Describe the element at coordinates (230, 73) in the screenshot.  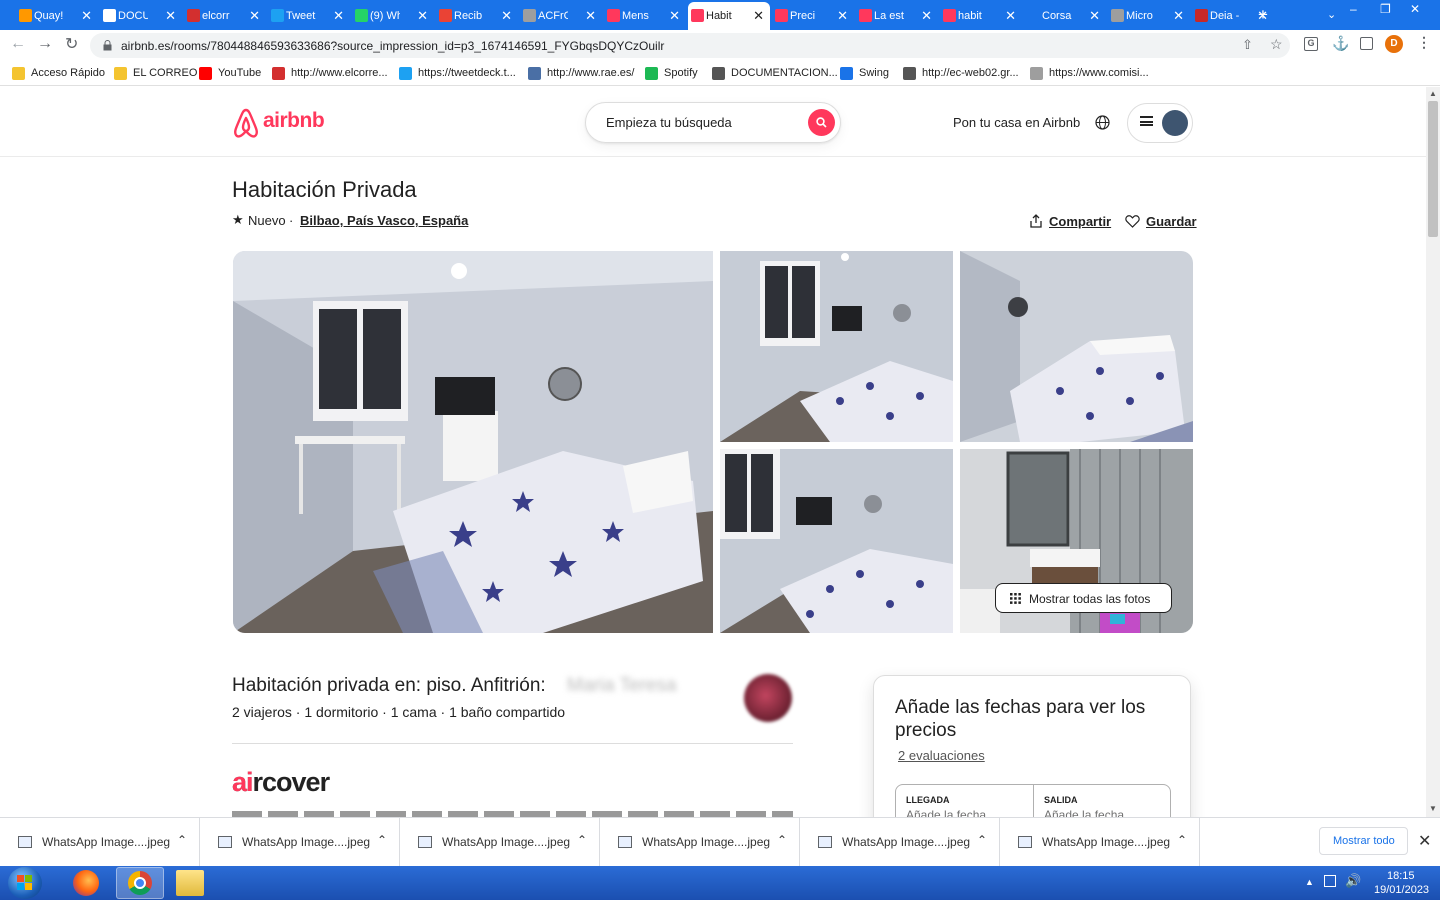
I see `bookmark-item: YouTube` at that location.